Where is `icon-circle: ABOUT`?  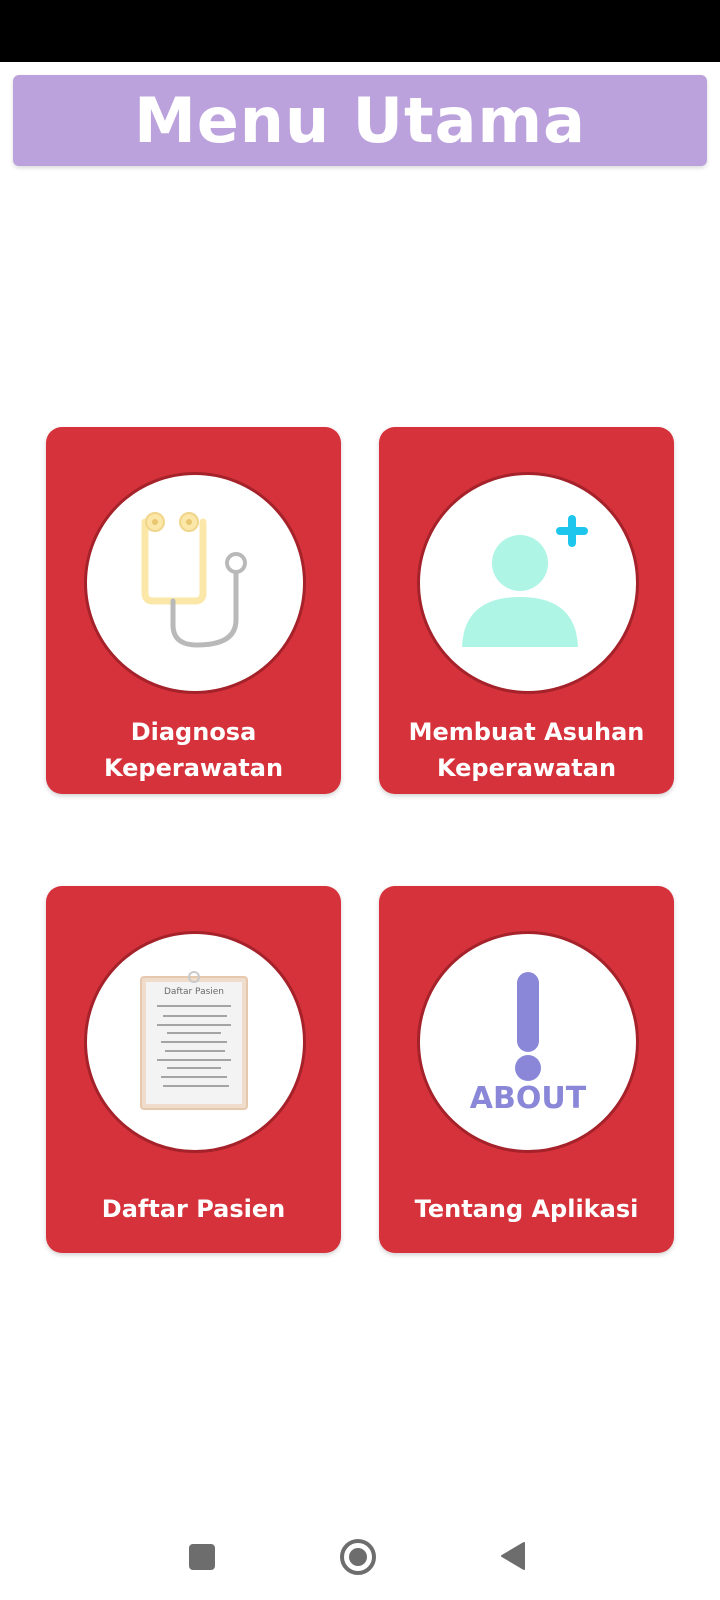
icon-circle: ABOUT is located at coordinates (528, 1042).